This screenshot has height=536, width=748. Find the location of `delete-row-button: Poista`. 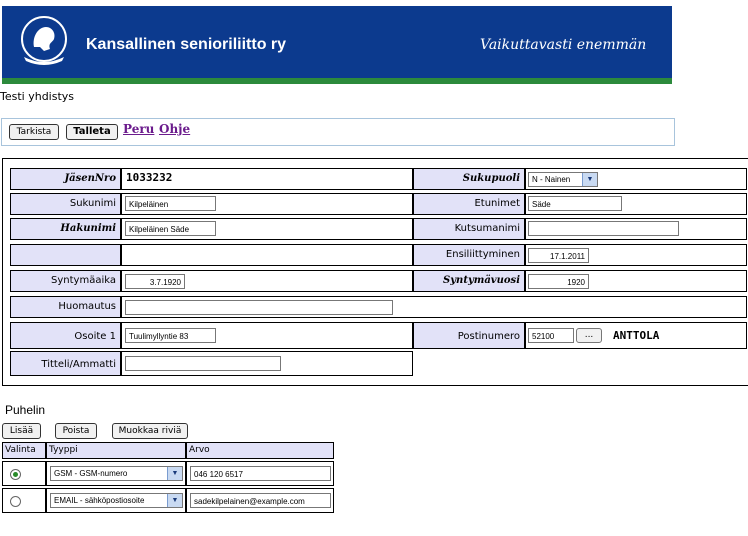

delete-row-button: Poista is located at coordinates (76, 431).